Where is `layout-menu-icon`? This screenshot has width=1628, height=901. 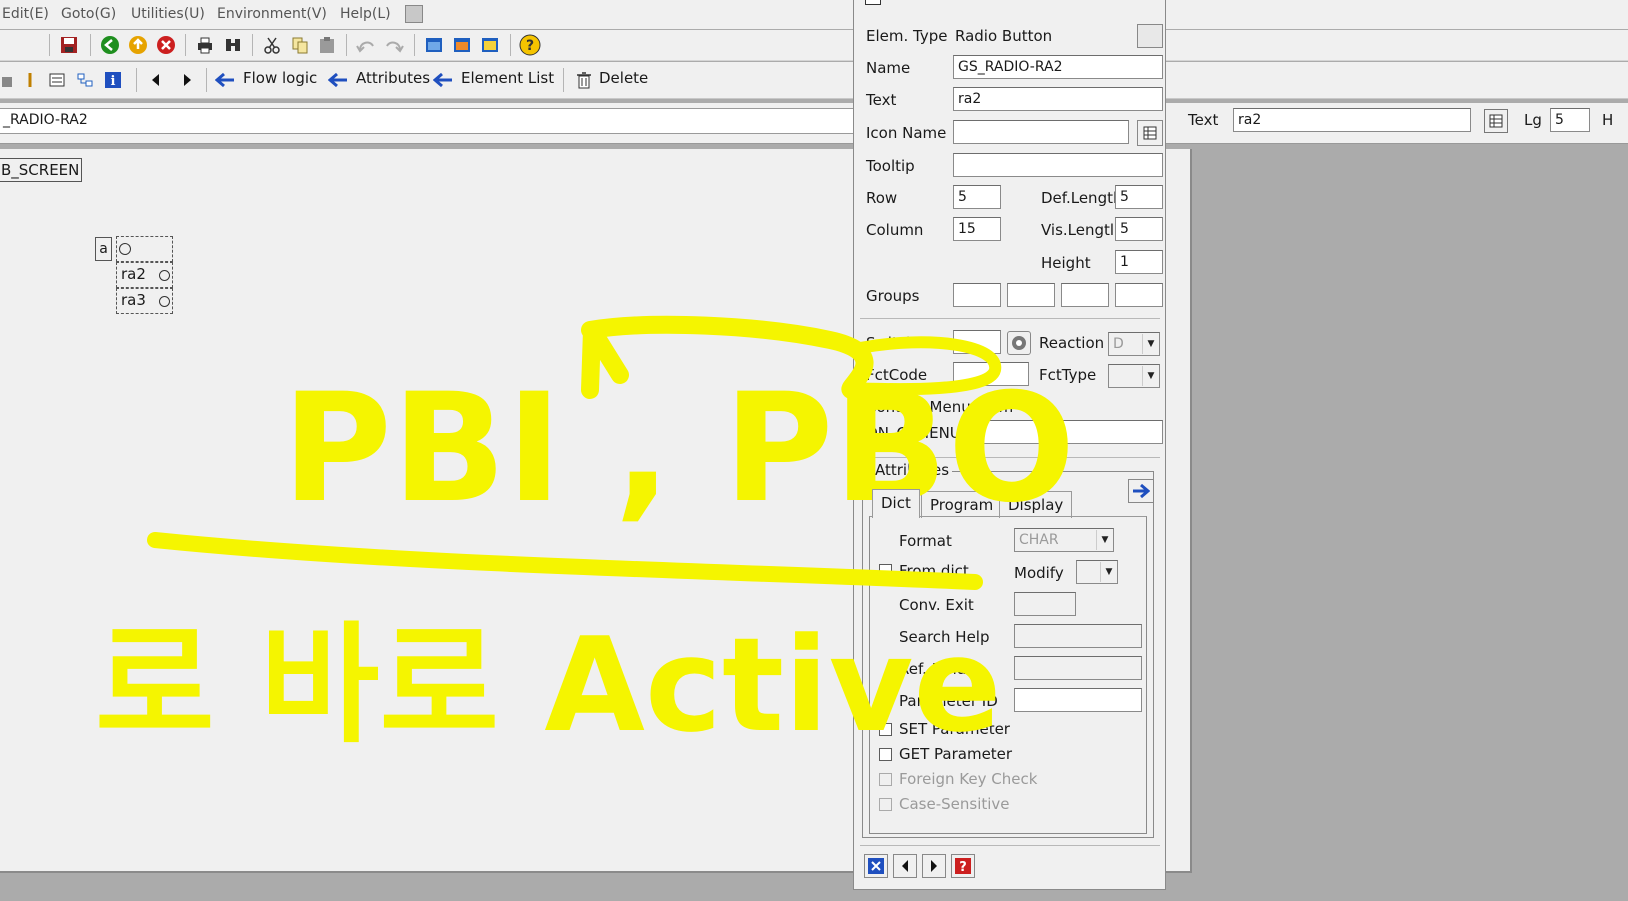
layout-menu-icon is located at coordinates (414, 14).